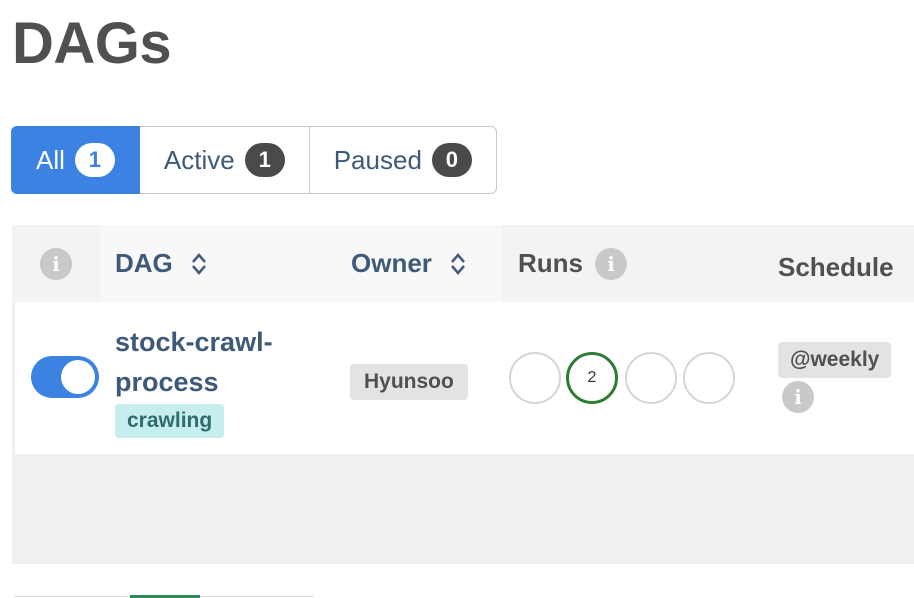 The image size is (914, 598). I want to click on run-state-success: 2, so click(592, 378).